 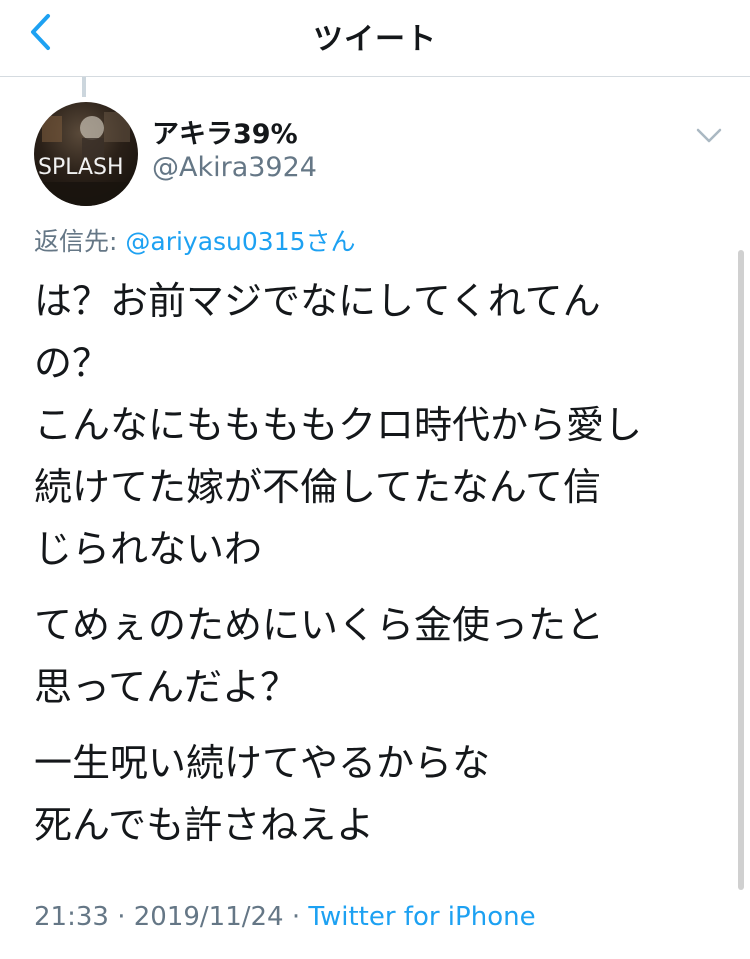 I want to click on tweet-text-line: 思ってんだよ？, so click(x=166, y=687).